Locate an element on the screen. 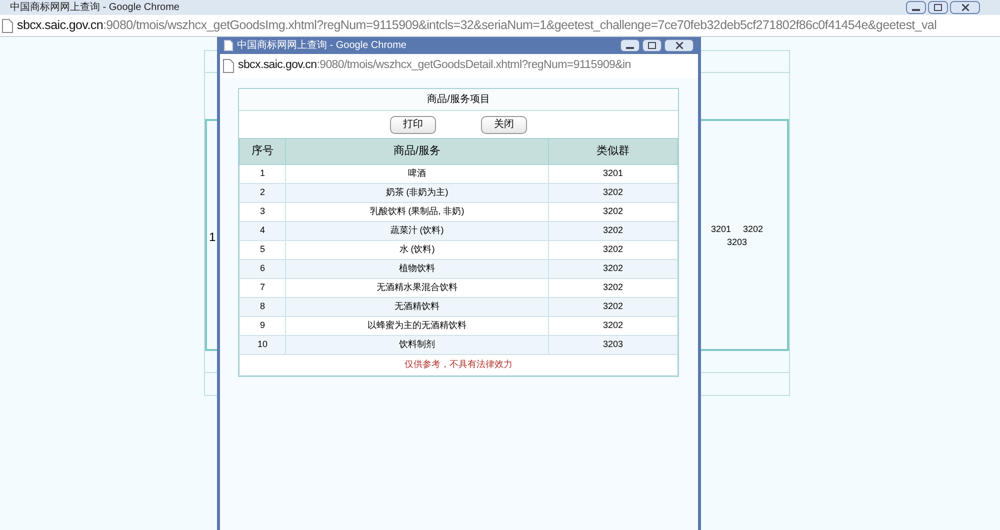  url-text: sbcx.saic.gov.cn:9080/tmois/wszhcx_getGoodsImg.xhtml?regNum=9115909&intcls=32&seriaNum=1&geetest_challenge=7ce70feb32deb5cf271802f86c0f41454e&geetest_val is located at coordinates (477, 25).